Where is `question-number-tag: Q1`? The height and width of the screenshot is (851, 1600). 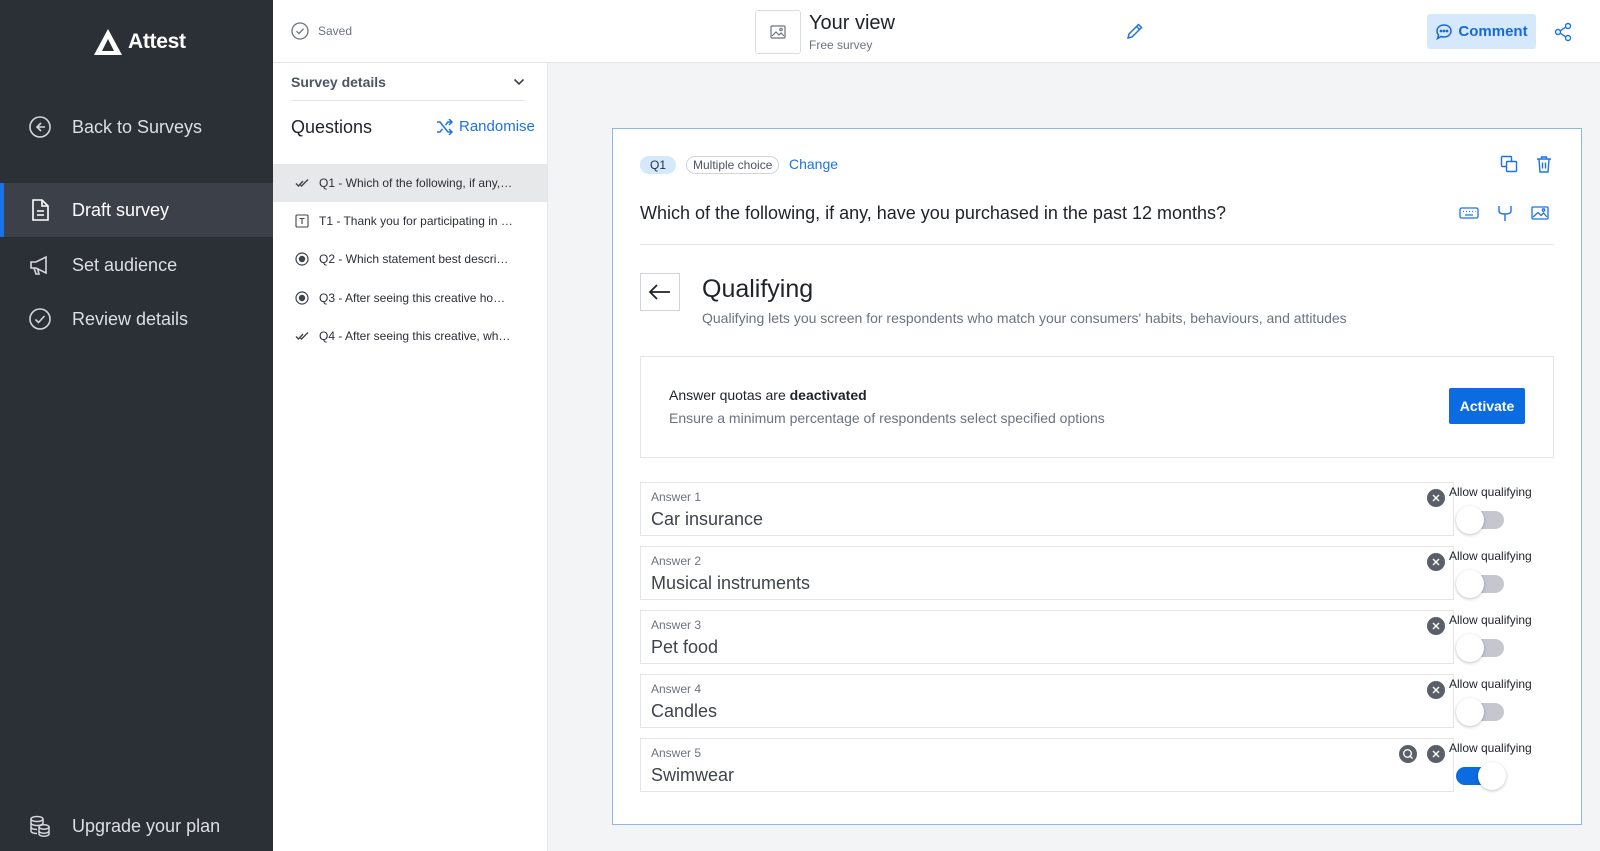 question-number-tag: Q1 is located at coordinates (658, 165).